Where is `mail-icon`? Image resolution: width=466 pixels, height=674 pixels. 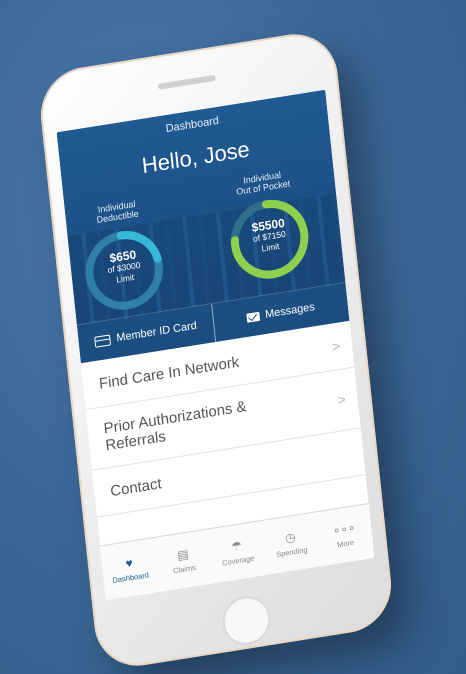
mail-icon is located at coordinates (252, 317).